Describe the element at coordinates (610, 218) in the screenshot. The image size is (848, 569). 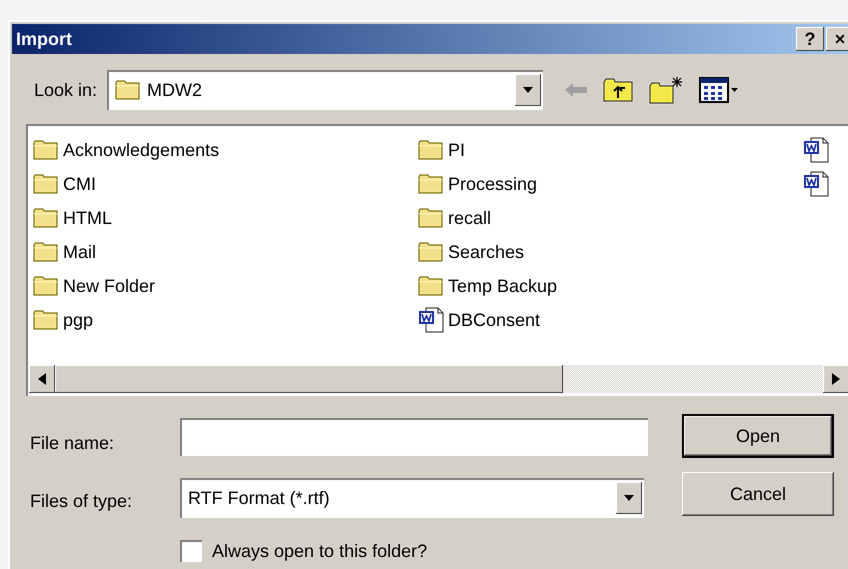
I see `file-item: recall` at that location.